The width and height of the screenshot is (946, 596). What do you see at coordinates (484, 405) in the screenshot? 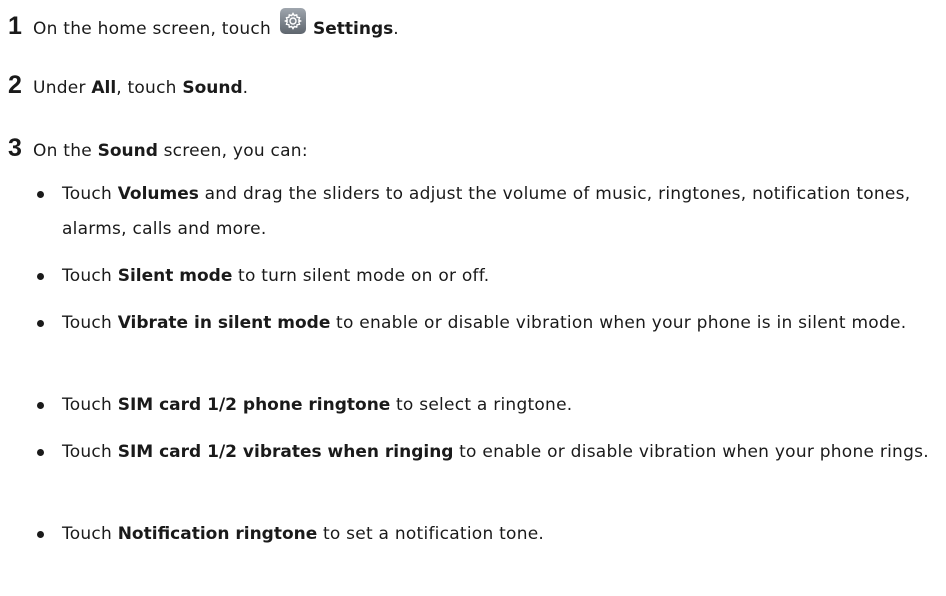
I see `item-text: to select a ringtone.` at bounding box center [484, 405].